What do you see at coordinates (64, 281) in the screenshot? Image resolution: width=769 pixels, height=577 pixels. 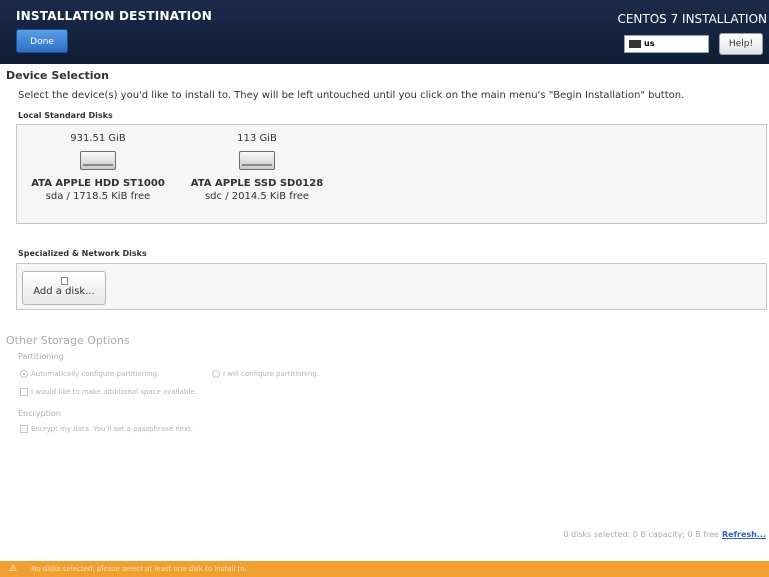 I see `add-disk-icon` at bounding box center [64, 281].